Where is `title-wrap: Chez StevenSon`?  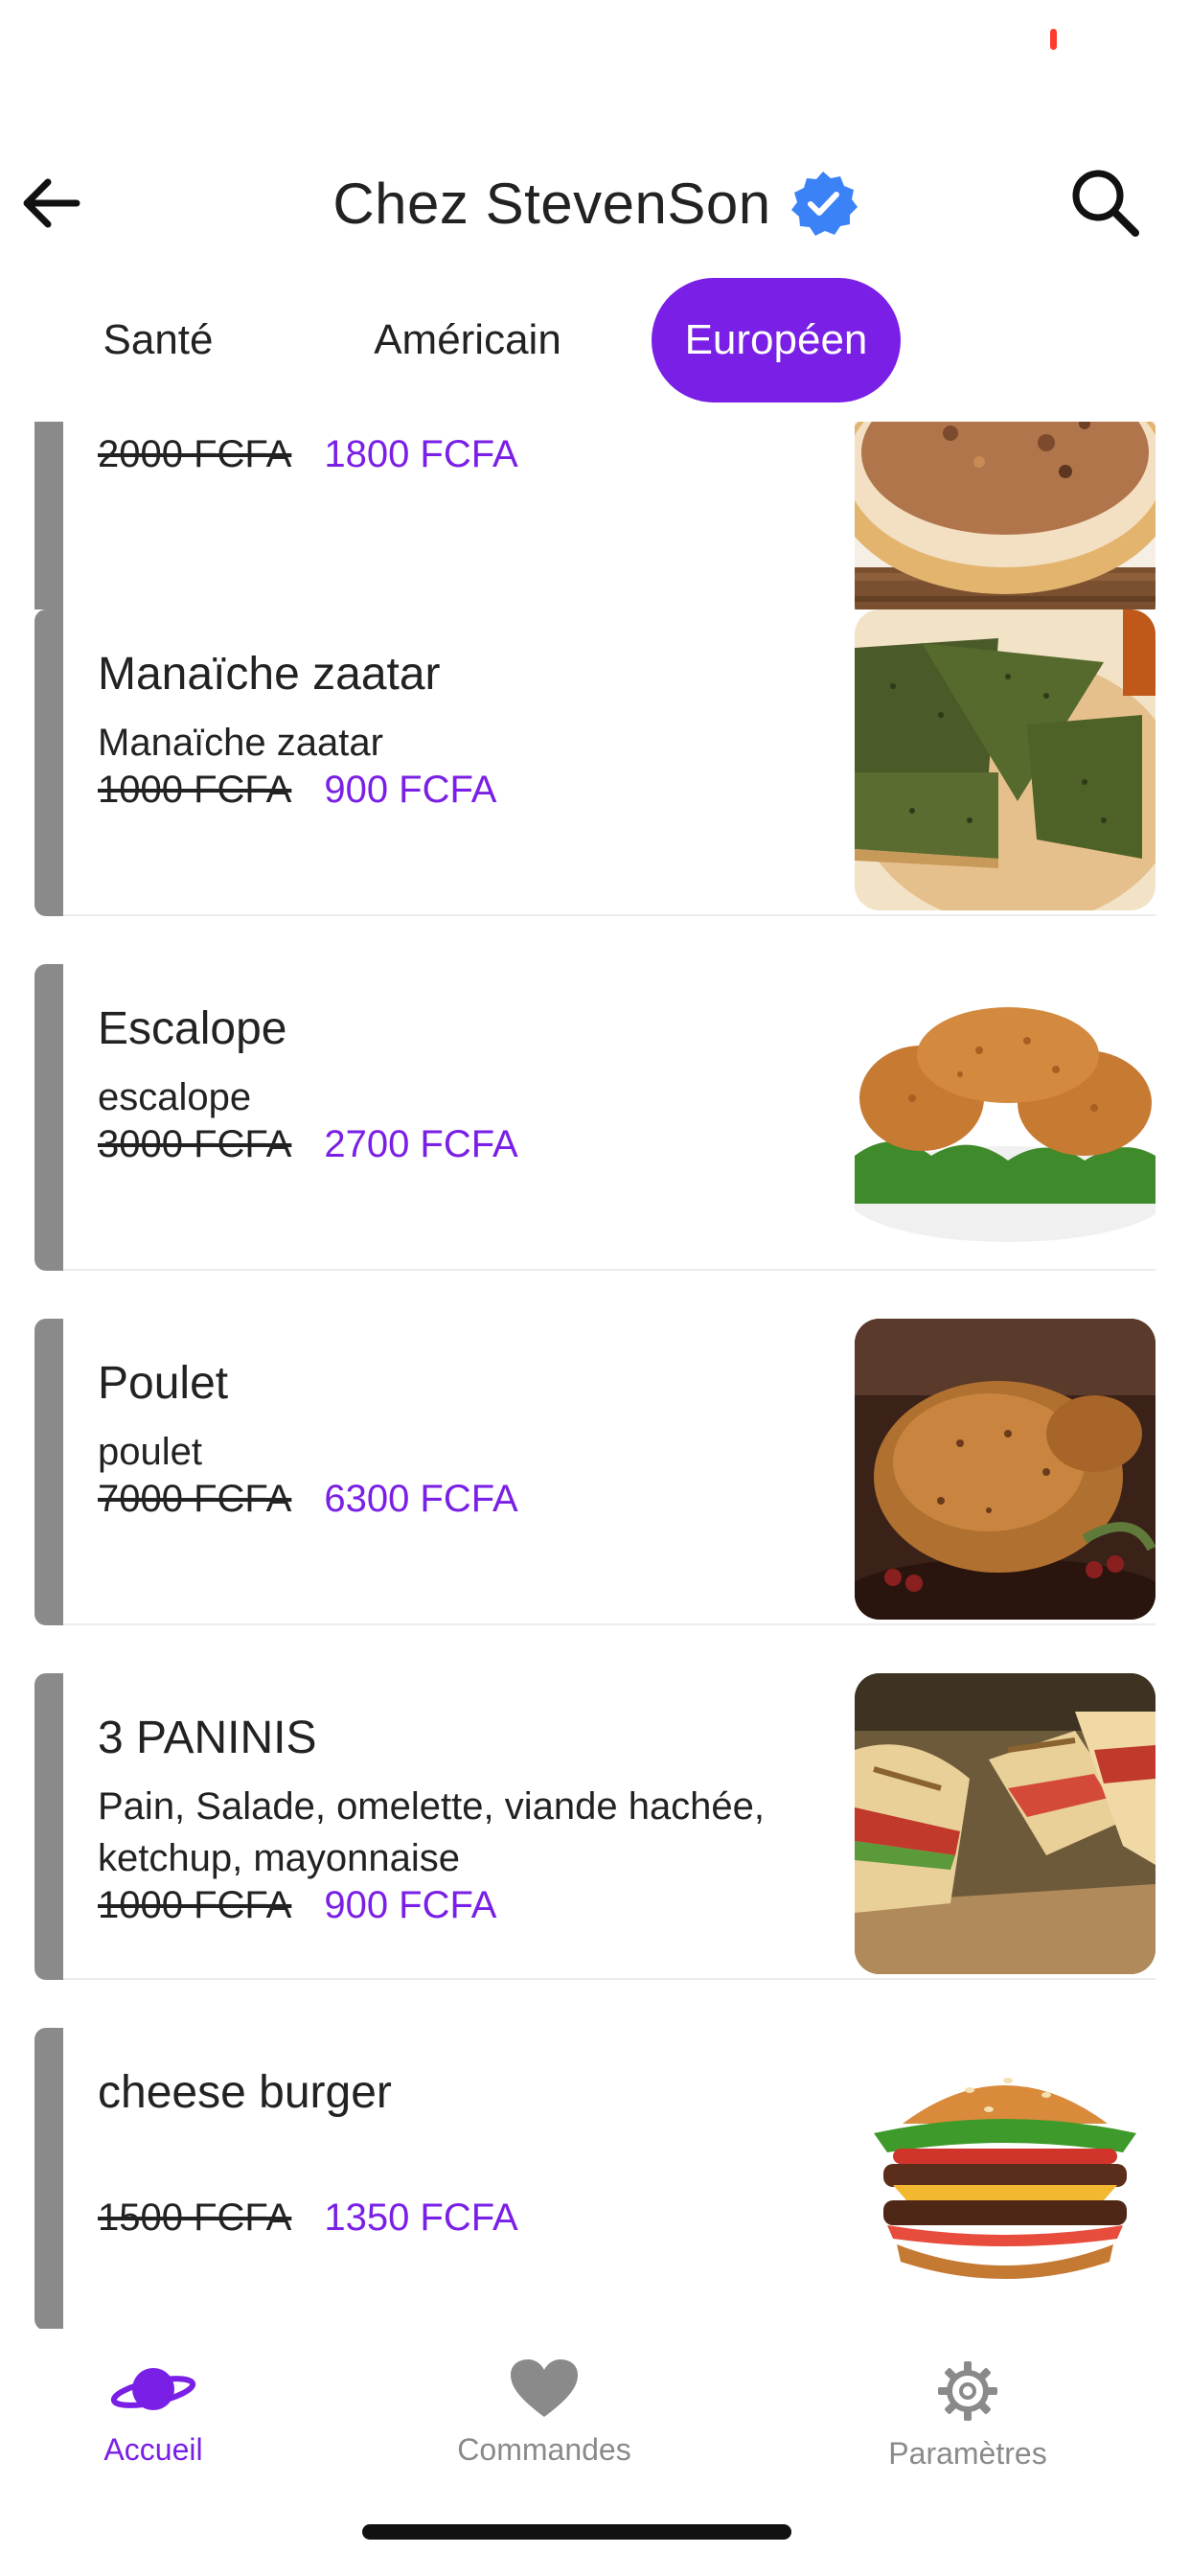 title-wrap: Chez StevenSon is located at coordinates (595, 203).